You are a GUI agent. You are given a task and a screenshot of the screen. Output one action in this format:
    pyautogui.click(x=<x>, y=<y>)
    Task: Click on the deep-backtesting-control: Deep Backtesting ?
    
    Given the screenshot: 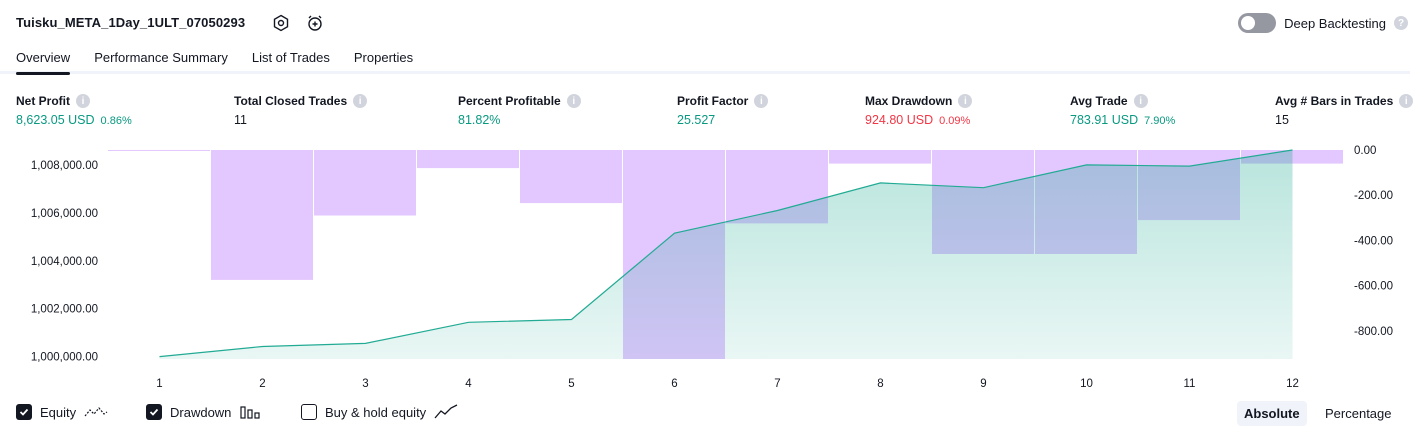 What is the action you would take?
    pyautogui.click(x=1323, y=23)
    